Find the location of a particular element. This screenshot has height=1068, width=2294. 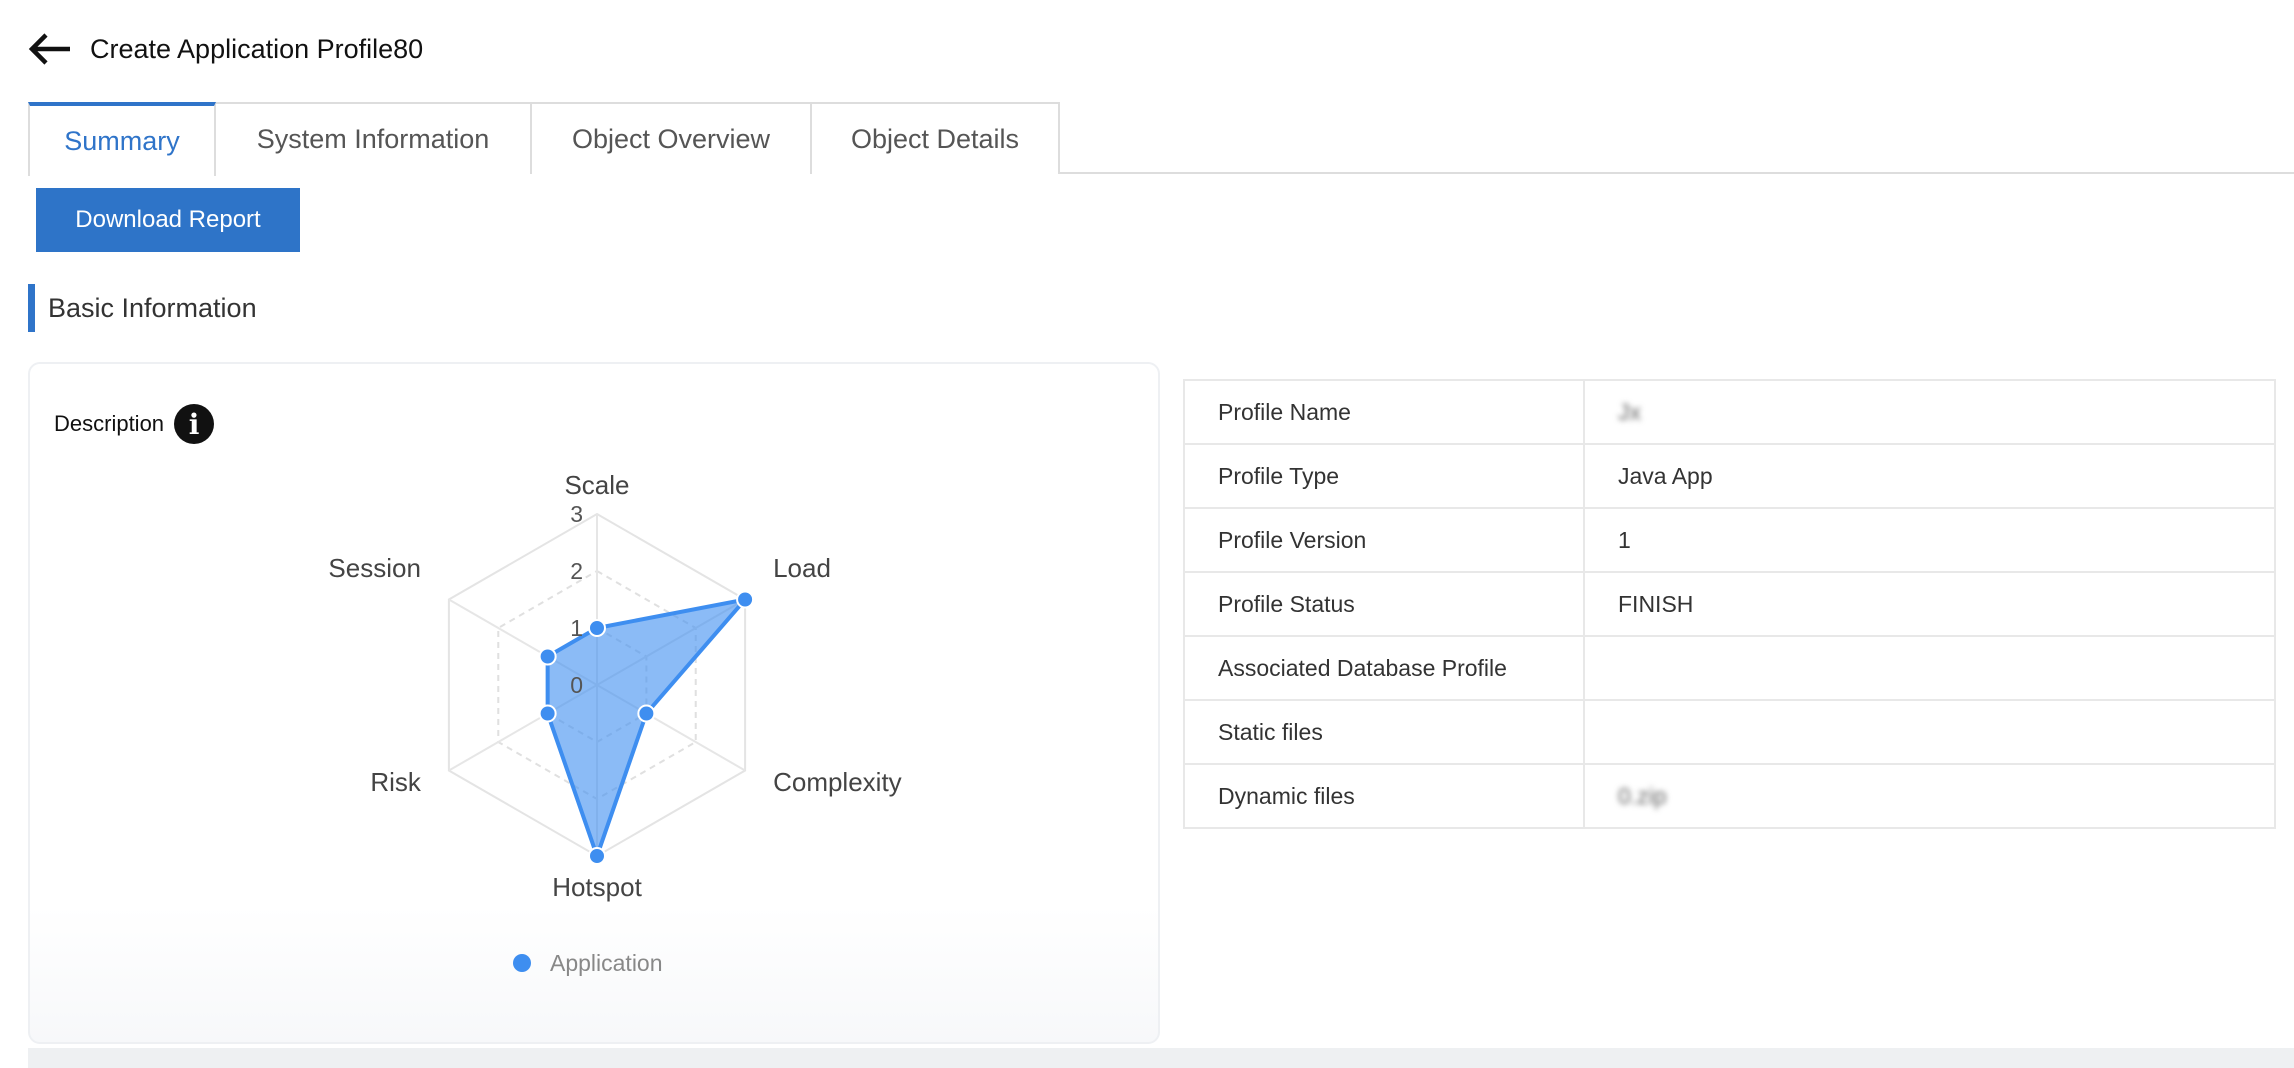

table-row: Dynamic files 0.zip is located at coordinates (1729, 796).